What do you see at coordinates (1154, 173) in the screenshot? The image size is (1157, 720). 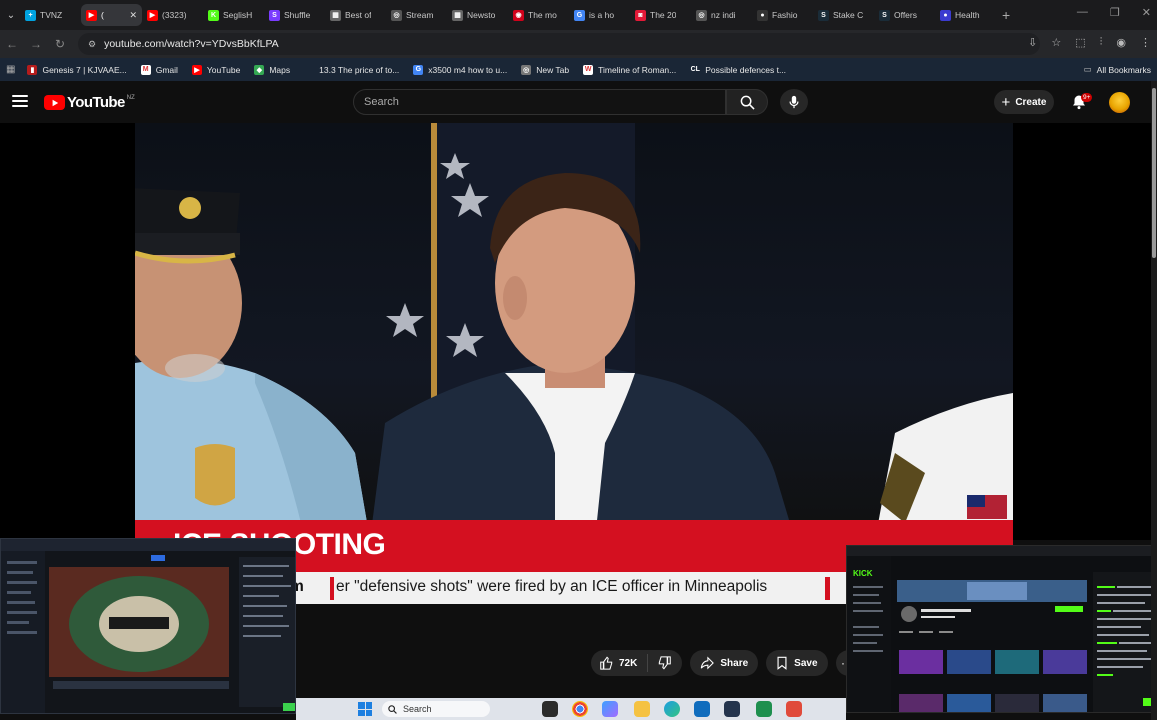 I see `scrollbar-thumb` at bounding box center [1154, 173].